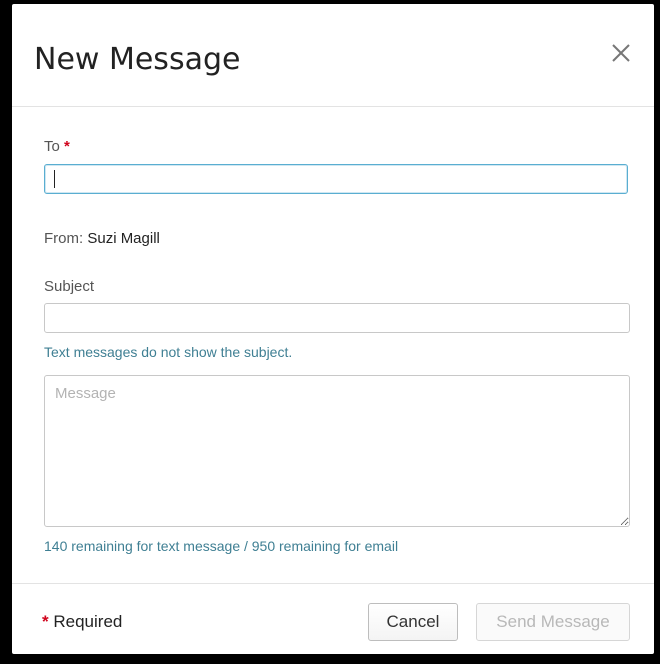 The image size is (660, 664). What do you see at coordinates (123, 238) in the screenshot?
I see `from-name: Suzi Magill` at bounding box center [123, 238].